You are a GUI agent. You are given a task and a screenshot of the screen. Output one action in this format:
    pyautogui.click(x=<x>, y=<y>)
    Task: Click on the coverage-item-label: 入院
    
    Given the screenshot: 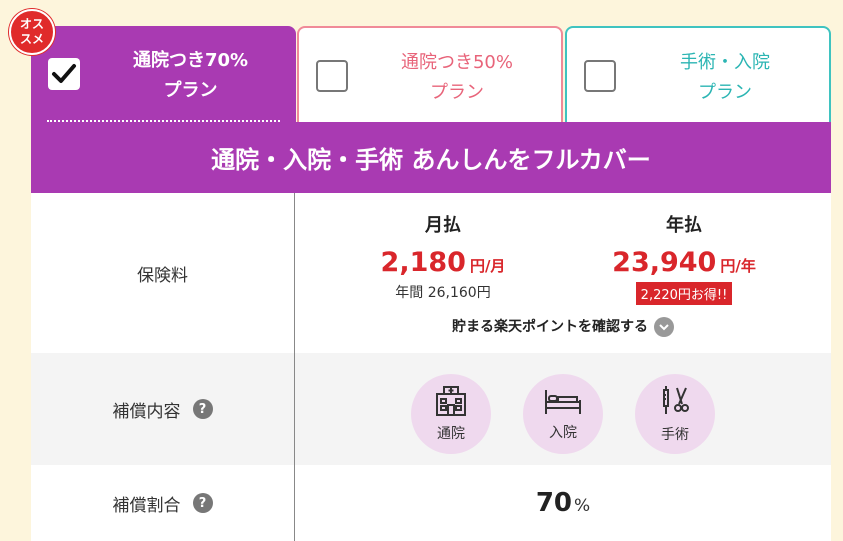 What is the action you would take?
    pyautogui.click(x=563, y=433)
    